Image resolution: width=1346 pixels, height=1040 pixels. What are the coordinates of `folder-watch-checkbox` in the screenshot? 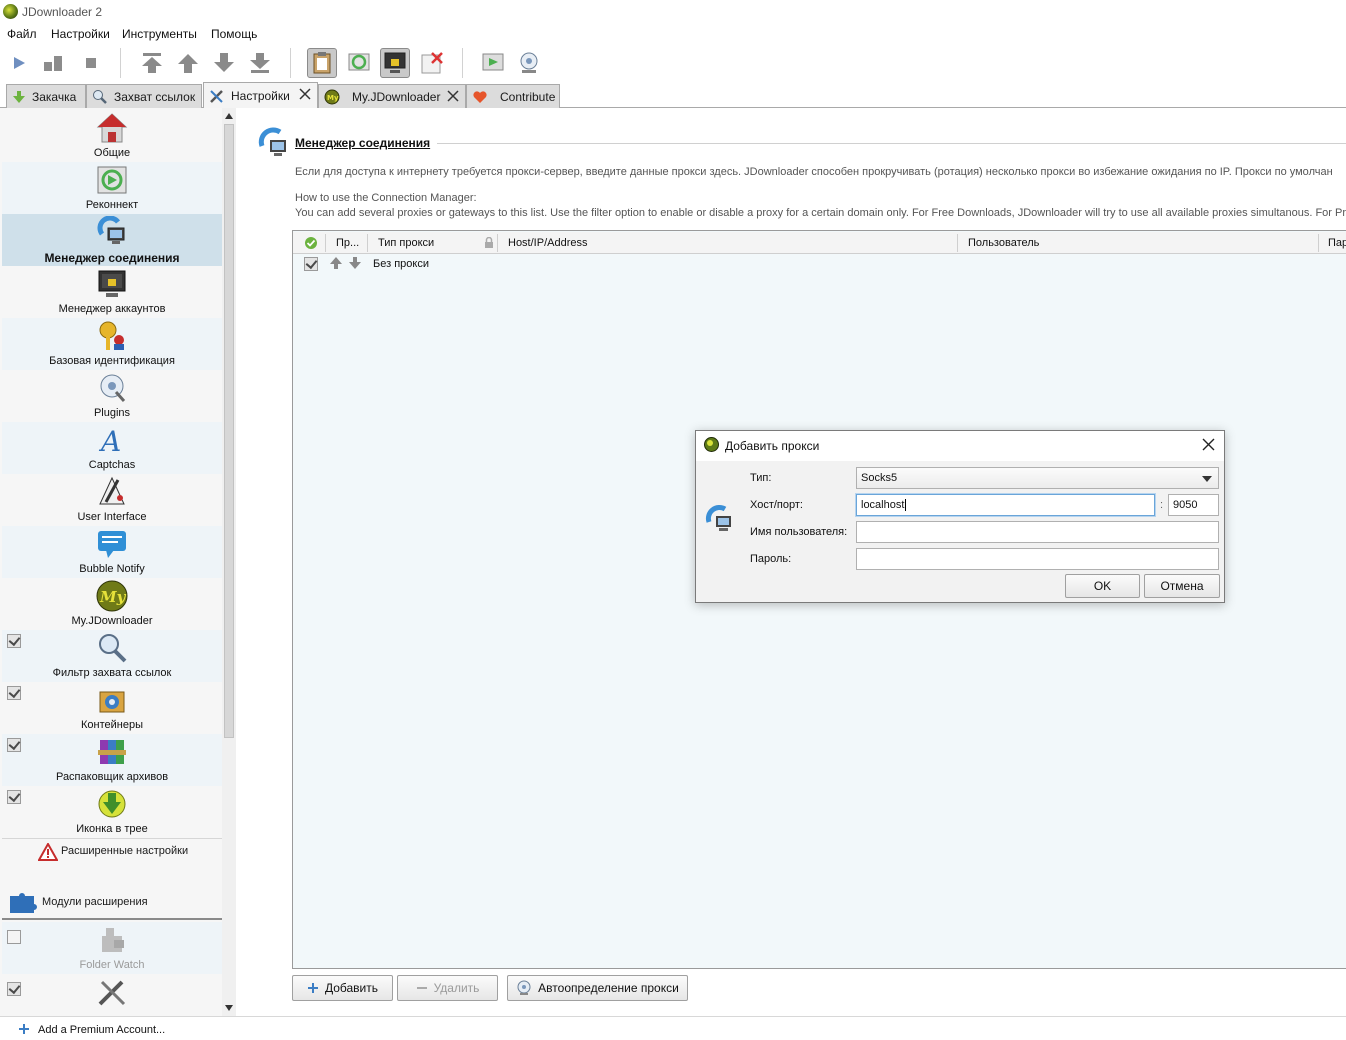 It's located at (14, 937).